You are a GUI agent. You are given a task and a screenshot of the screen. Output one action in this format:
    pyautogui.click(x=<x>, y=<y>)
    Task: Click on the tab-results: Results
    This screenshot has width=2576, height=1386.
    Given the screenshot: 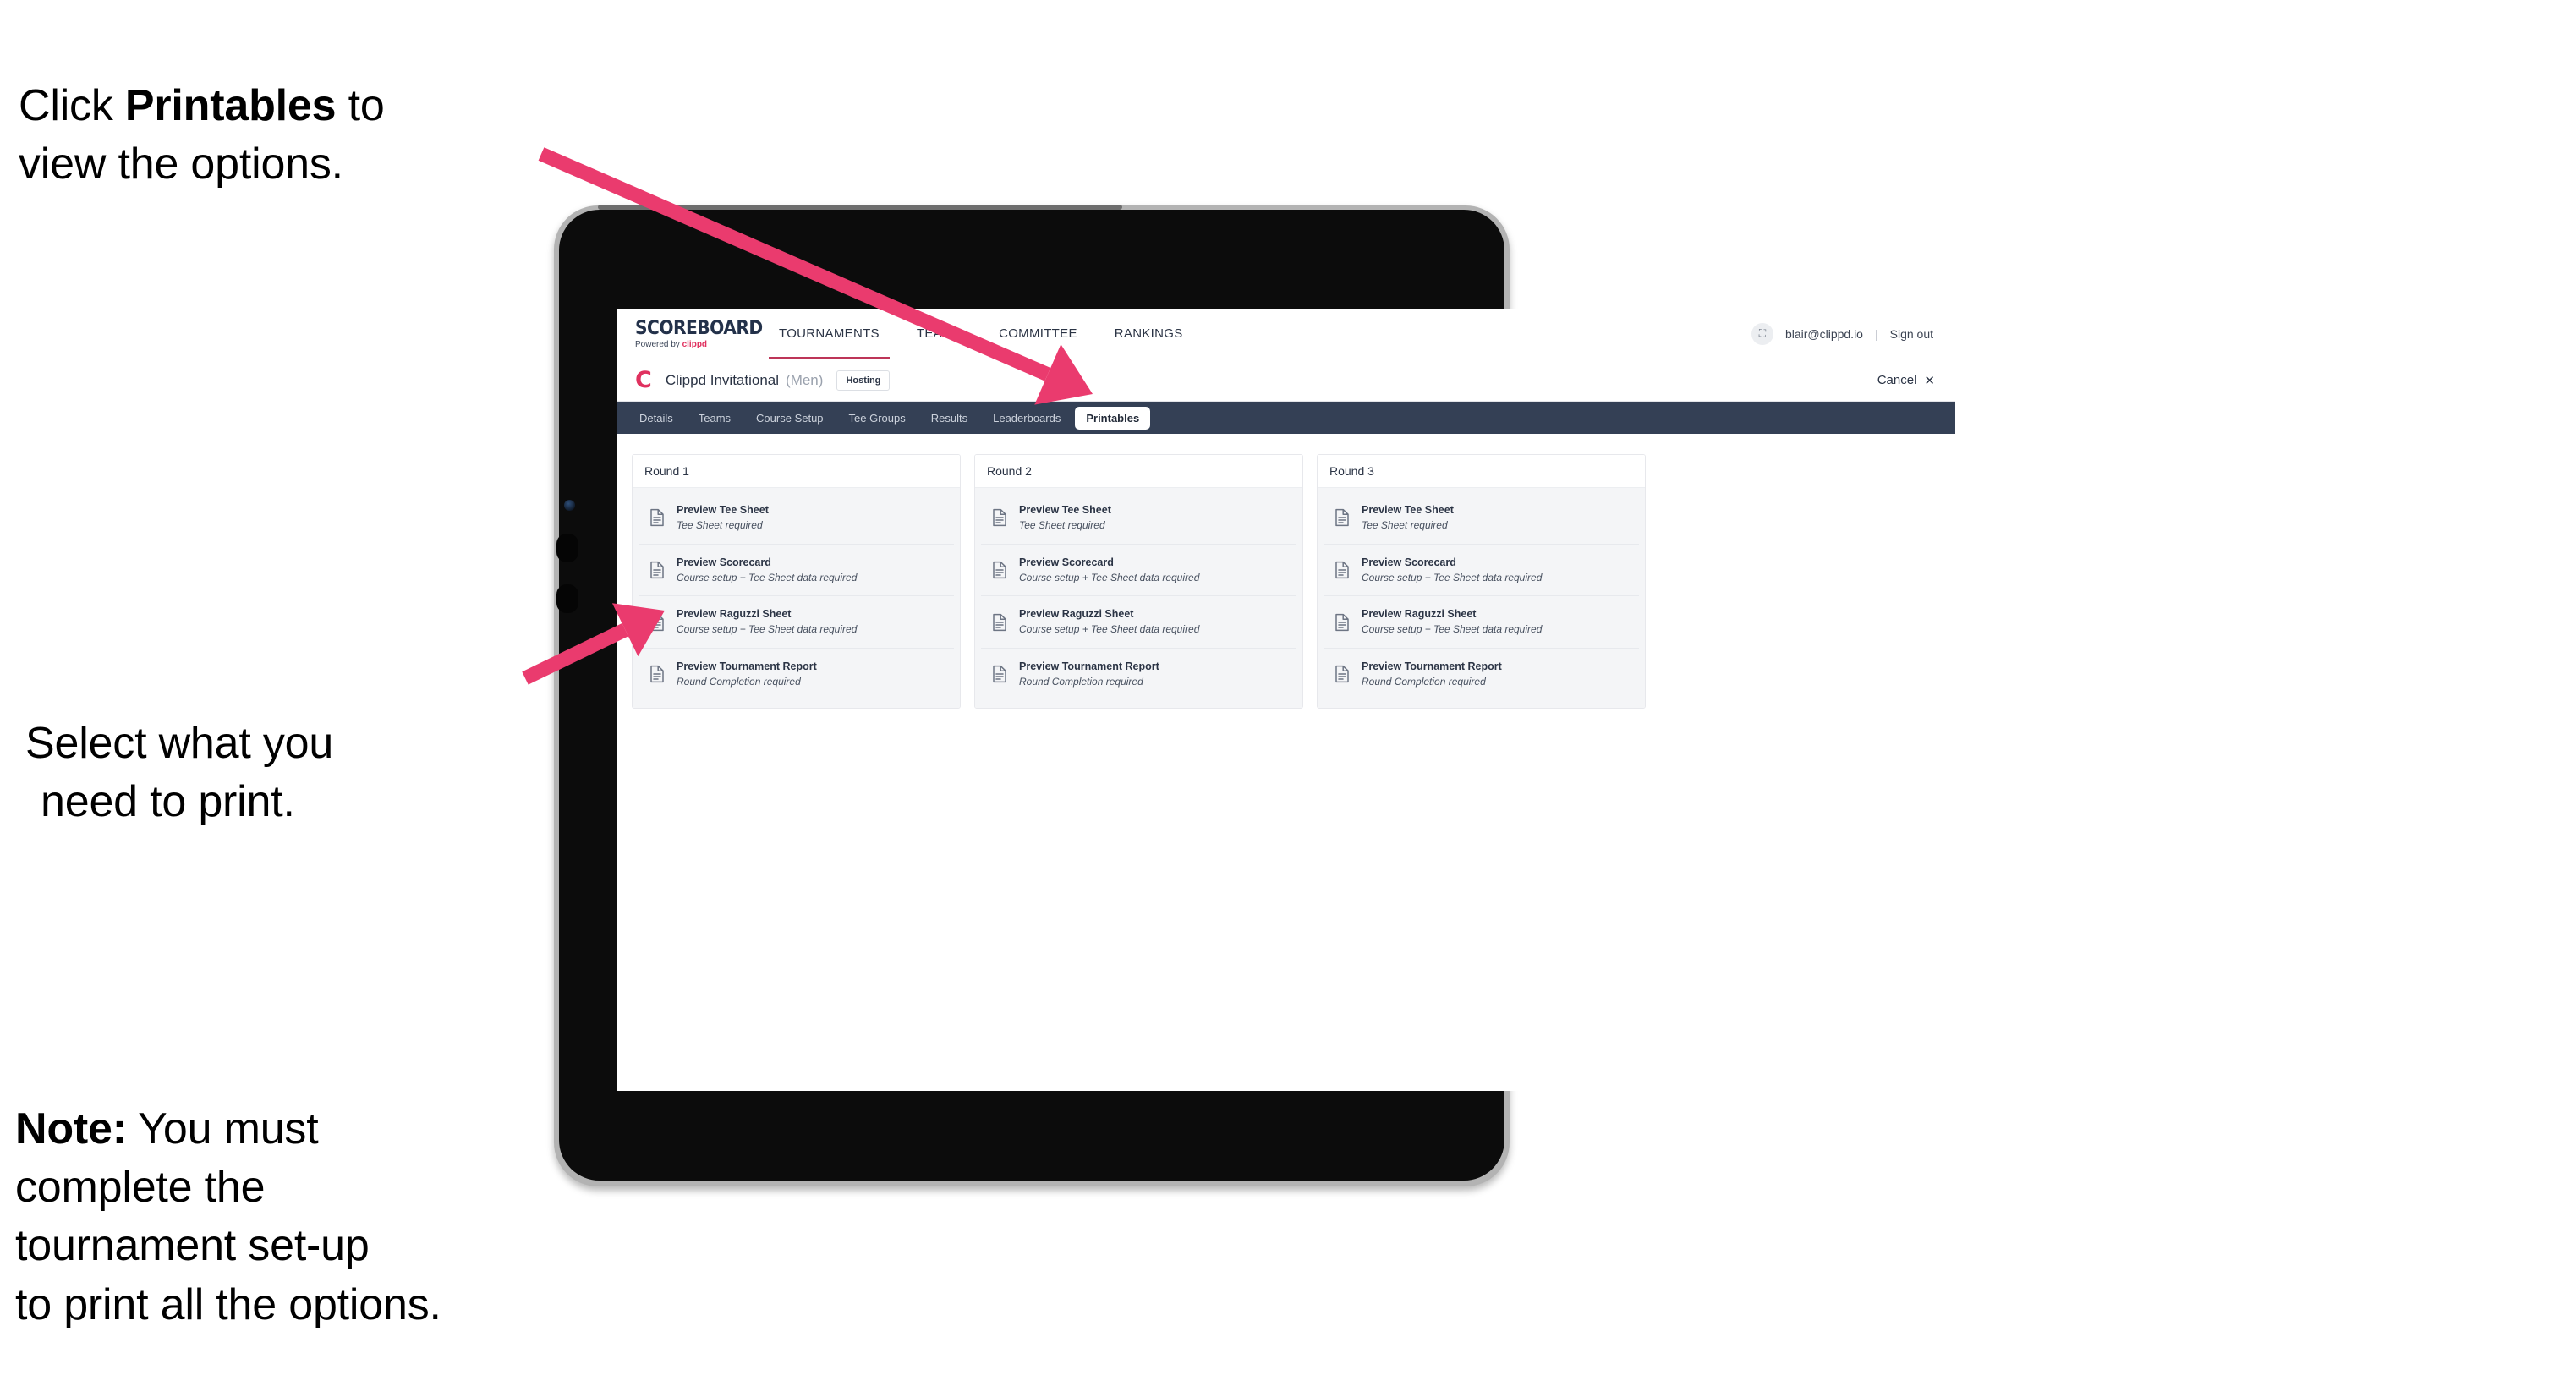 What is the action you would take?
    pyautogui.click(x=949, y=418)
    